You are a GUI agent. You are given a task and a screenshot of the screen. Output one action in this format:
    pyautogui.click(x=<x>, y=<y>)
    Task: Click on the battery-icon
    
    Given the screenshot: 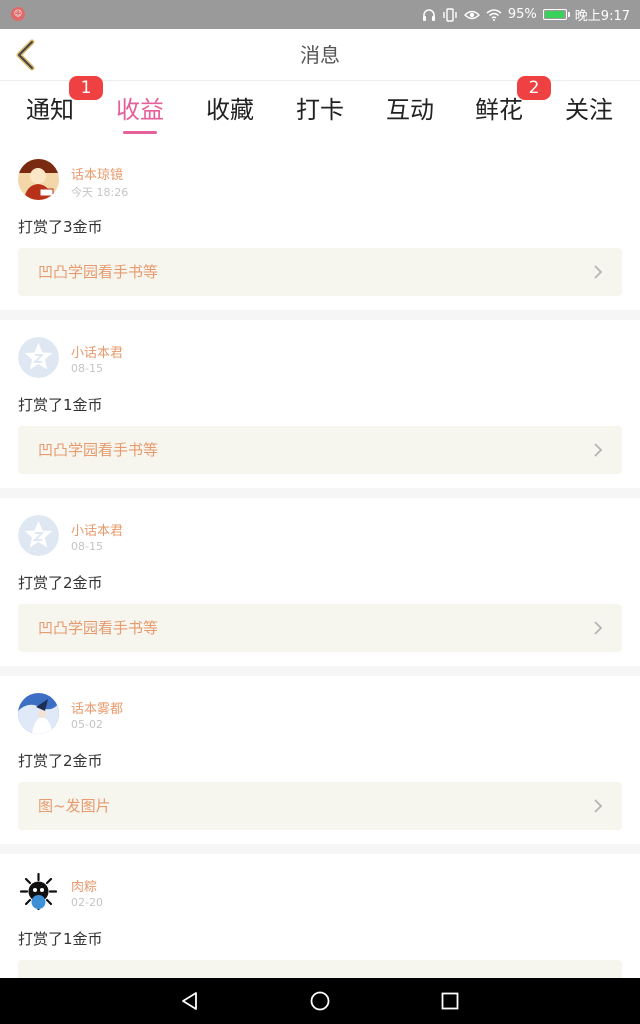 What is the action you would take?
    pyautogui.click(x=556, y=14)
    